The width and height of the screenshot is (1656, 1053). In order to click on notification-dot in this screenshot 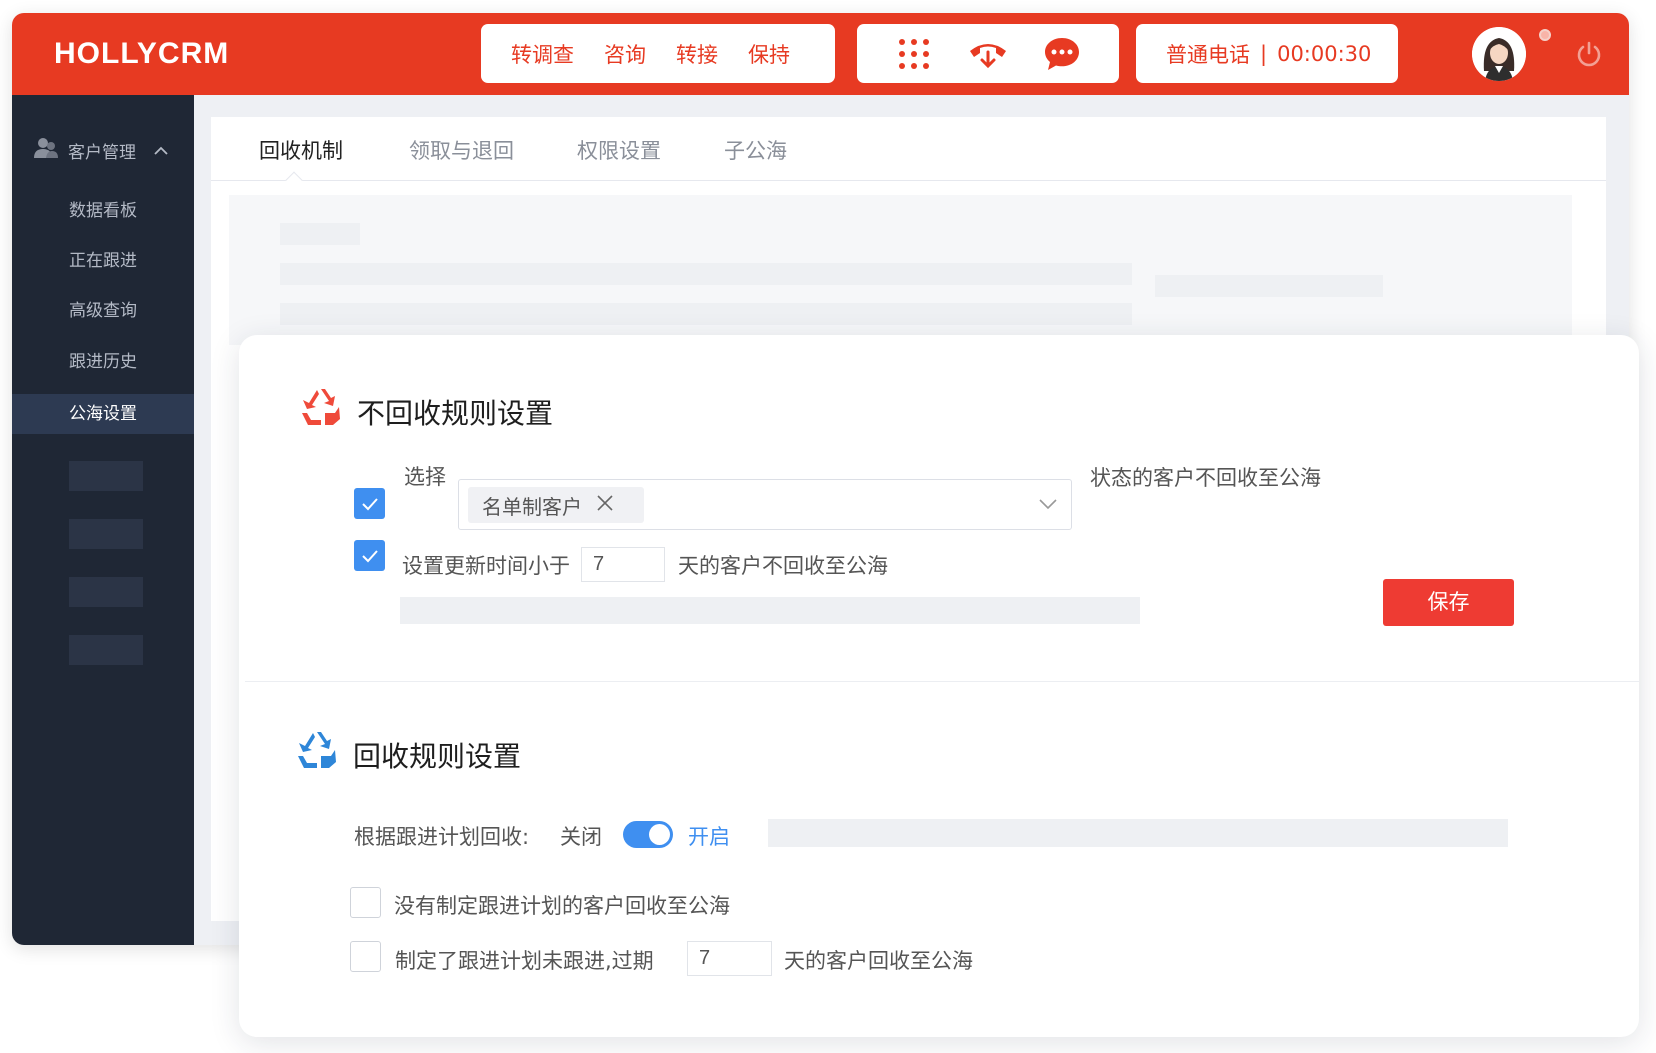, I will do `click(1545, 35)`.